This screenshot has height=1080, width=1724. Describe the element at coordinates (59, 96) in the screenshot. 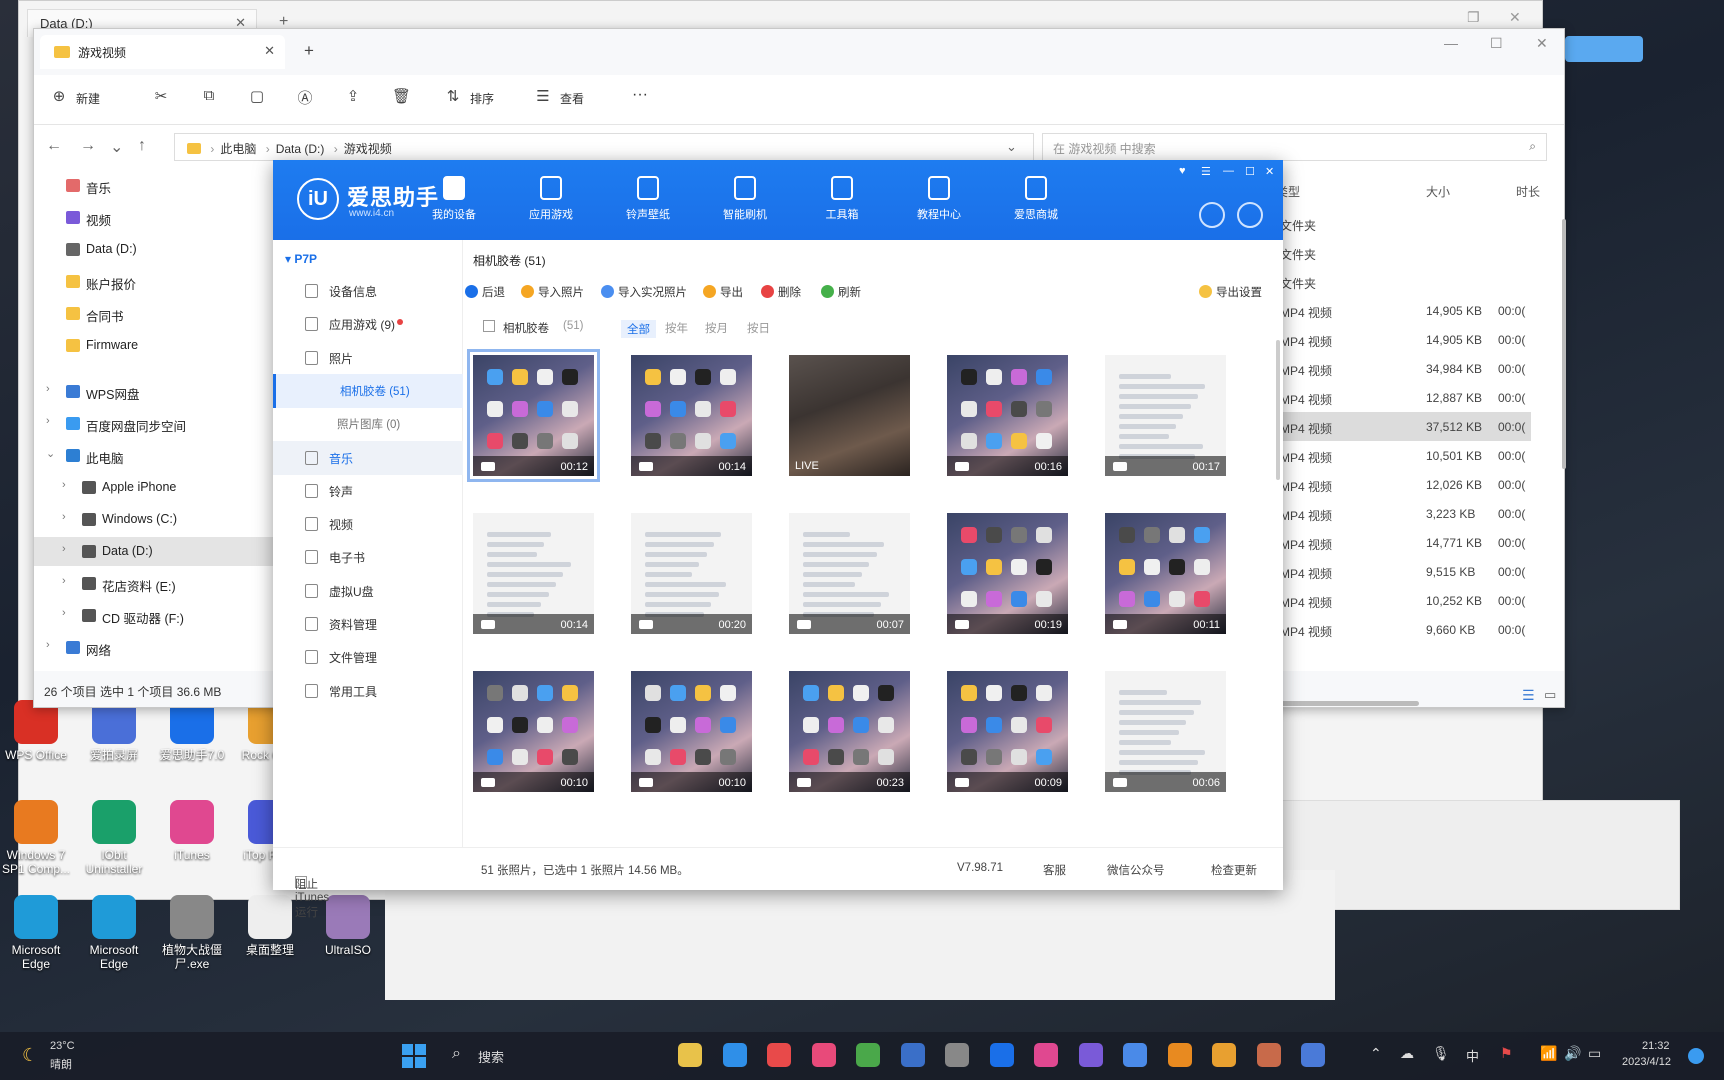

I see `new-icon: ⊕` at that location.